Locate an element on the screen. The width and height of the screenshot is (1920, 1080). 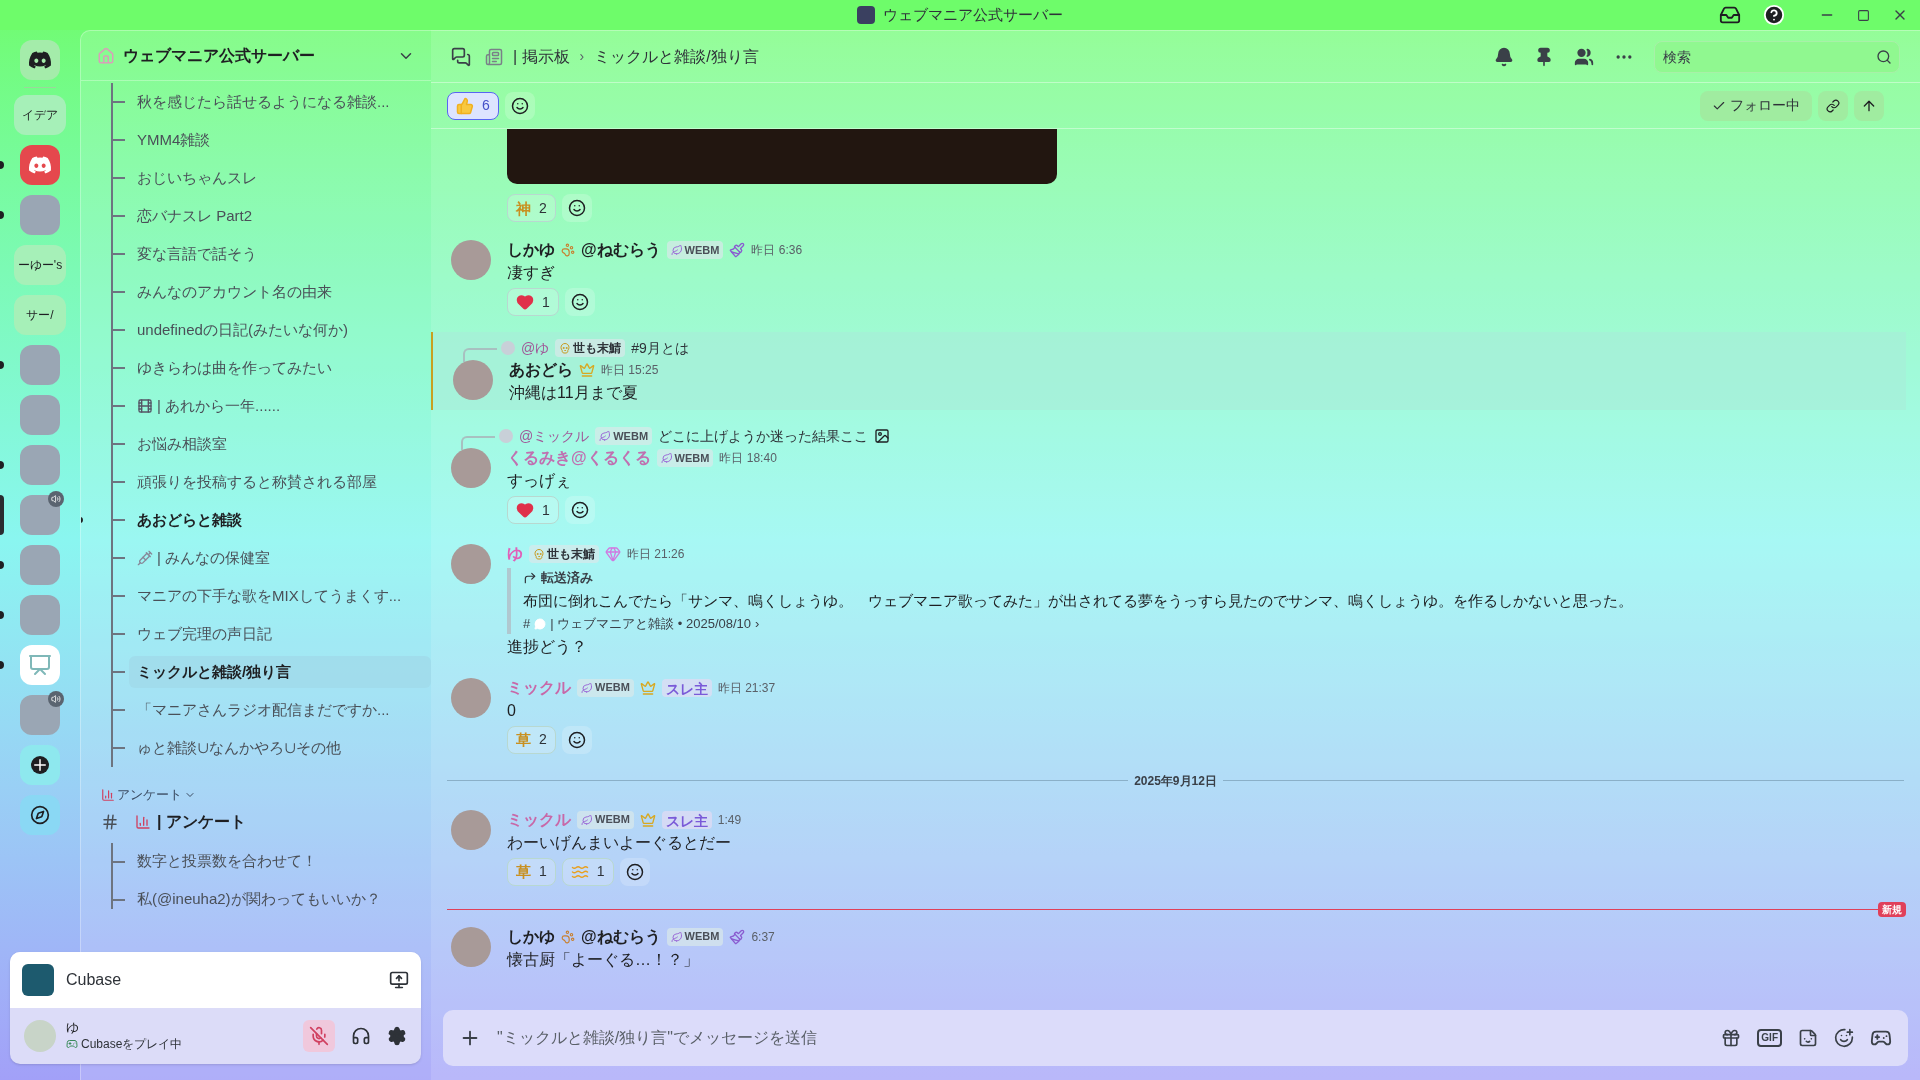
thread-item: ゅと雑談∪なんかやろ∪その他 is located at coordinates (280, 748).